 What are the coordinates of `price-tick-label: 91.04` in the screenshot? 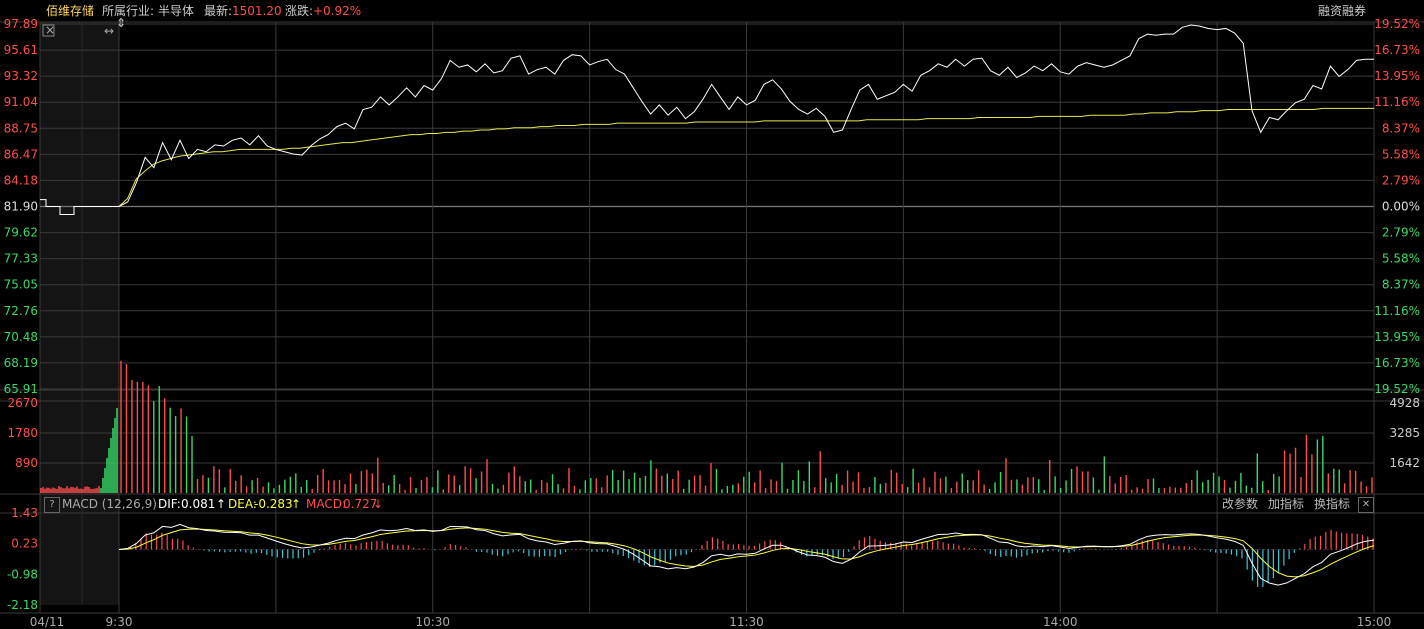 It's located at (21, 102).